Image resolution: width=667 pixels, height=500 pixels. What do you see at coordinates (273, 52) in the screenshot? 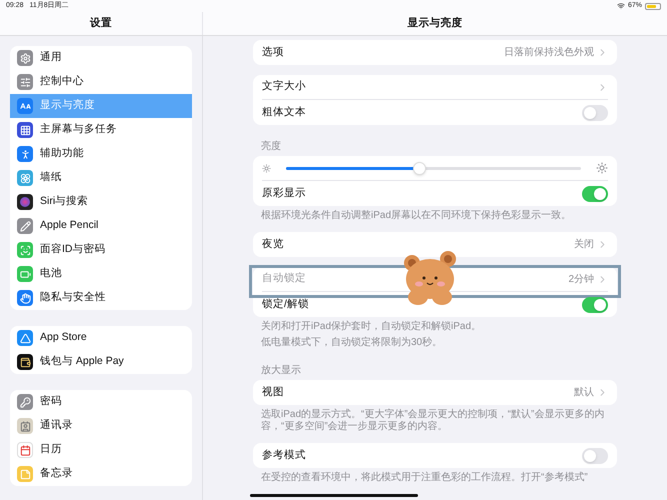
I see `row-label: 选项` at bounding box center [273, 52].